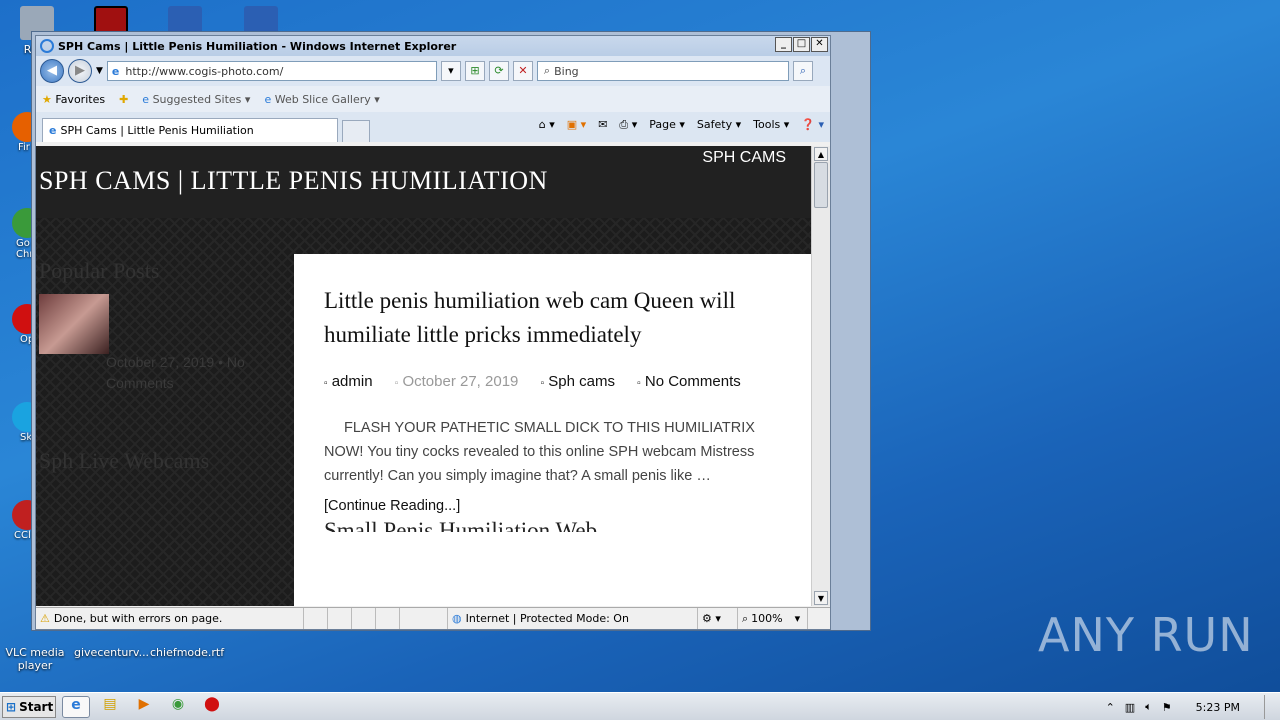 Image resolution: width=1280 pixels, height=720 pixels. I want to click on history-dropdown-icon: ▼, so click(99, 71).